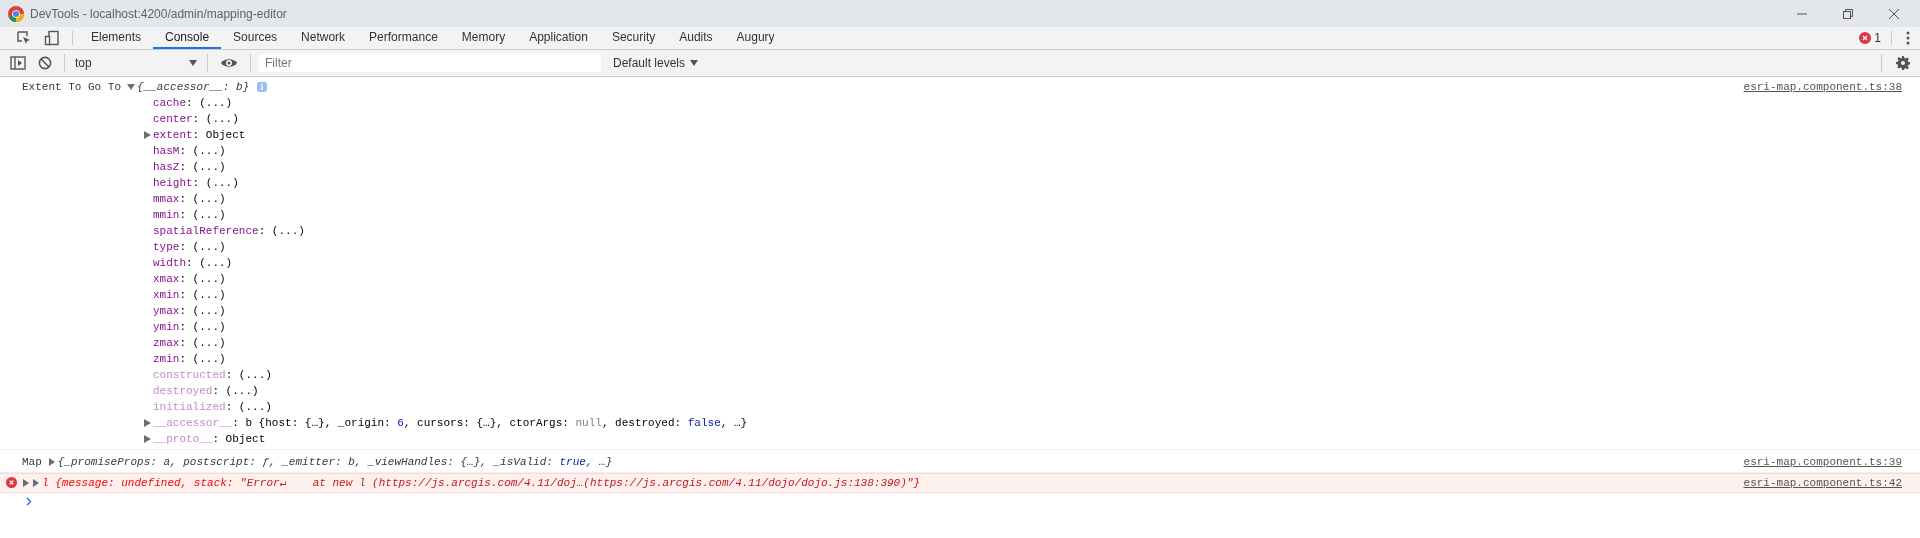 The image size is (1920, 538). Describe the element at coordinates (323, 38) in the screenshot. I see `panel-tab: Network` at that location.